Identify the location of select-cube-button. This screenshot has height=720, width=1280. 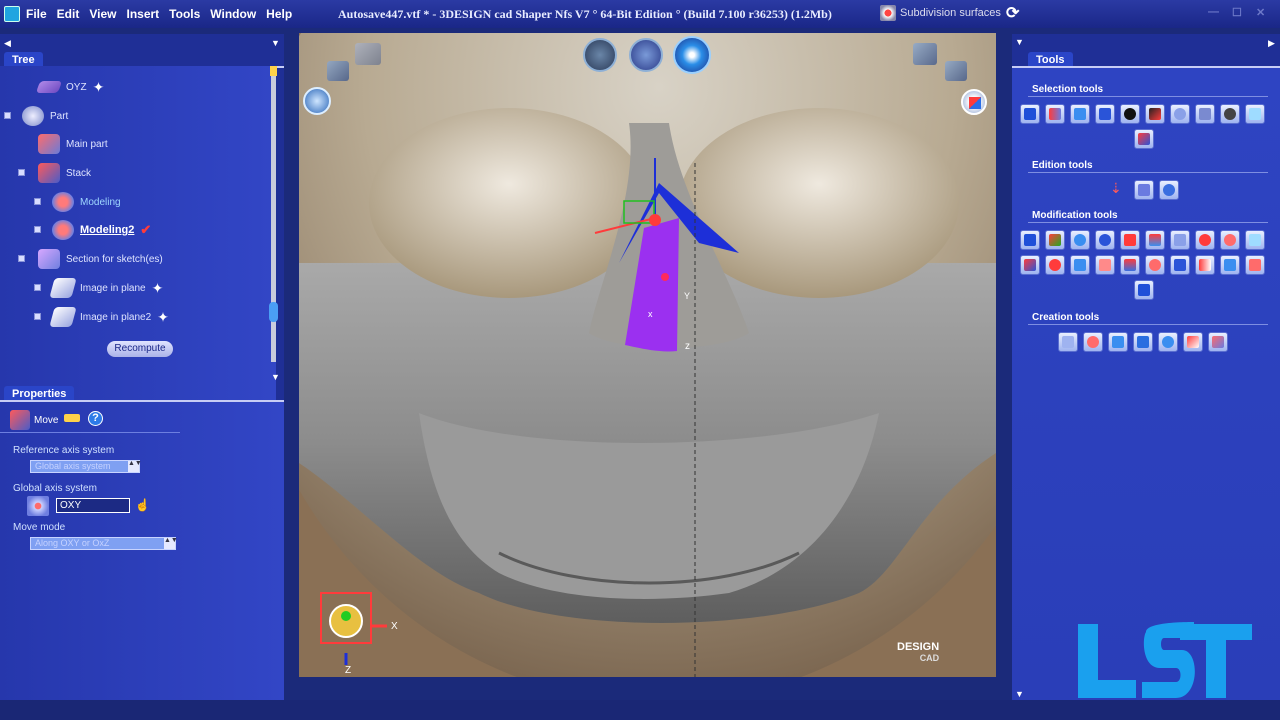
(1255, 114).